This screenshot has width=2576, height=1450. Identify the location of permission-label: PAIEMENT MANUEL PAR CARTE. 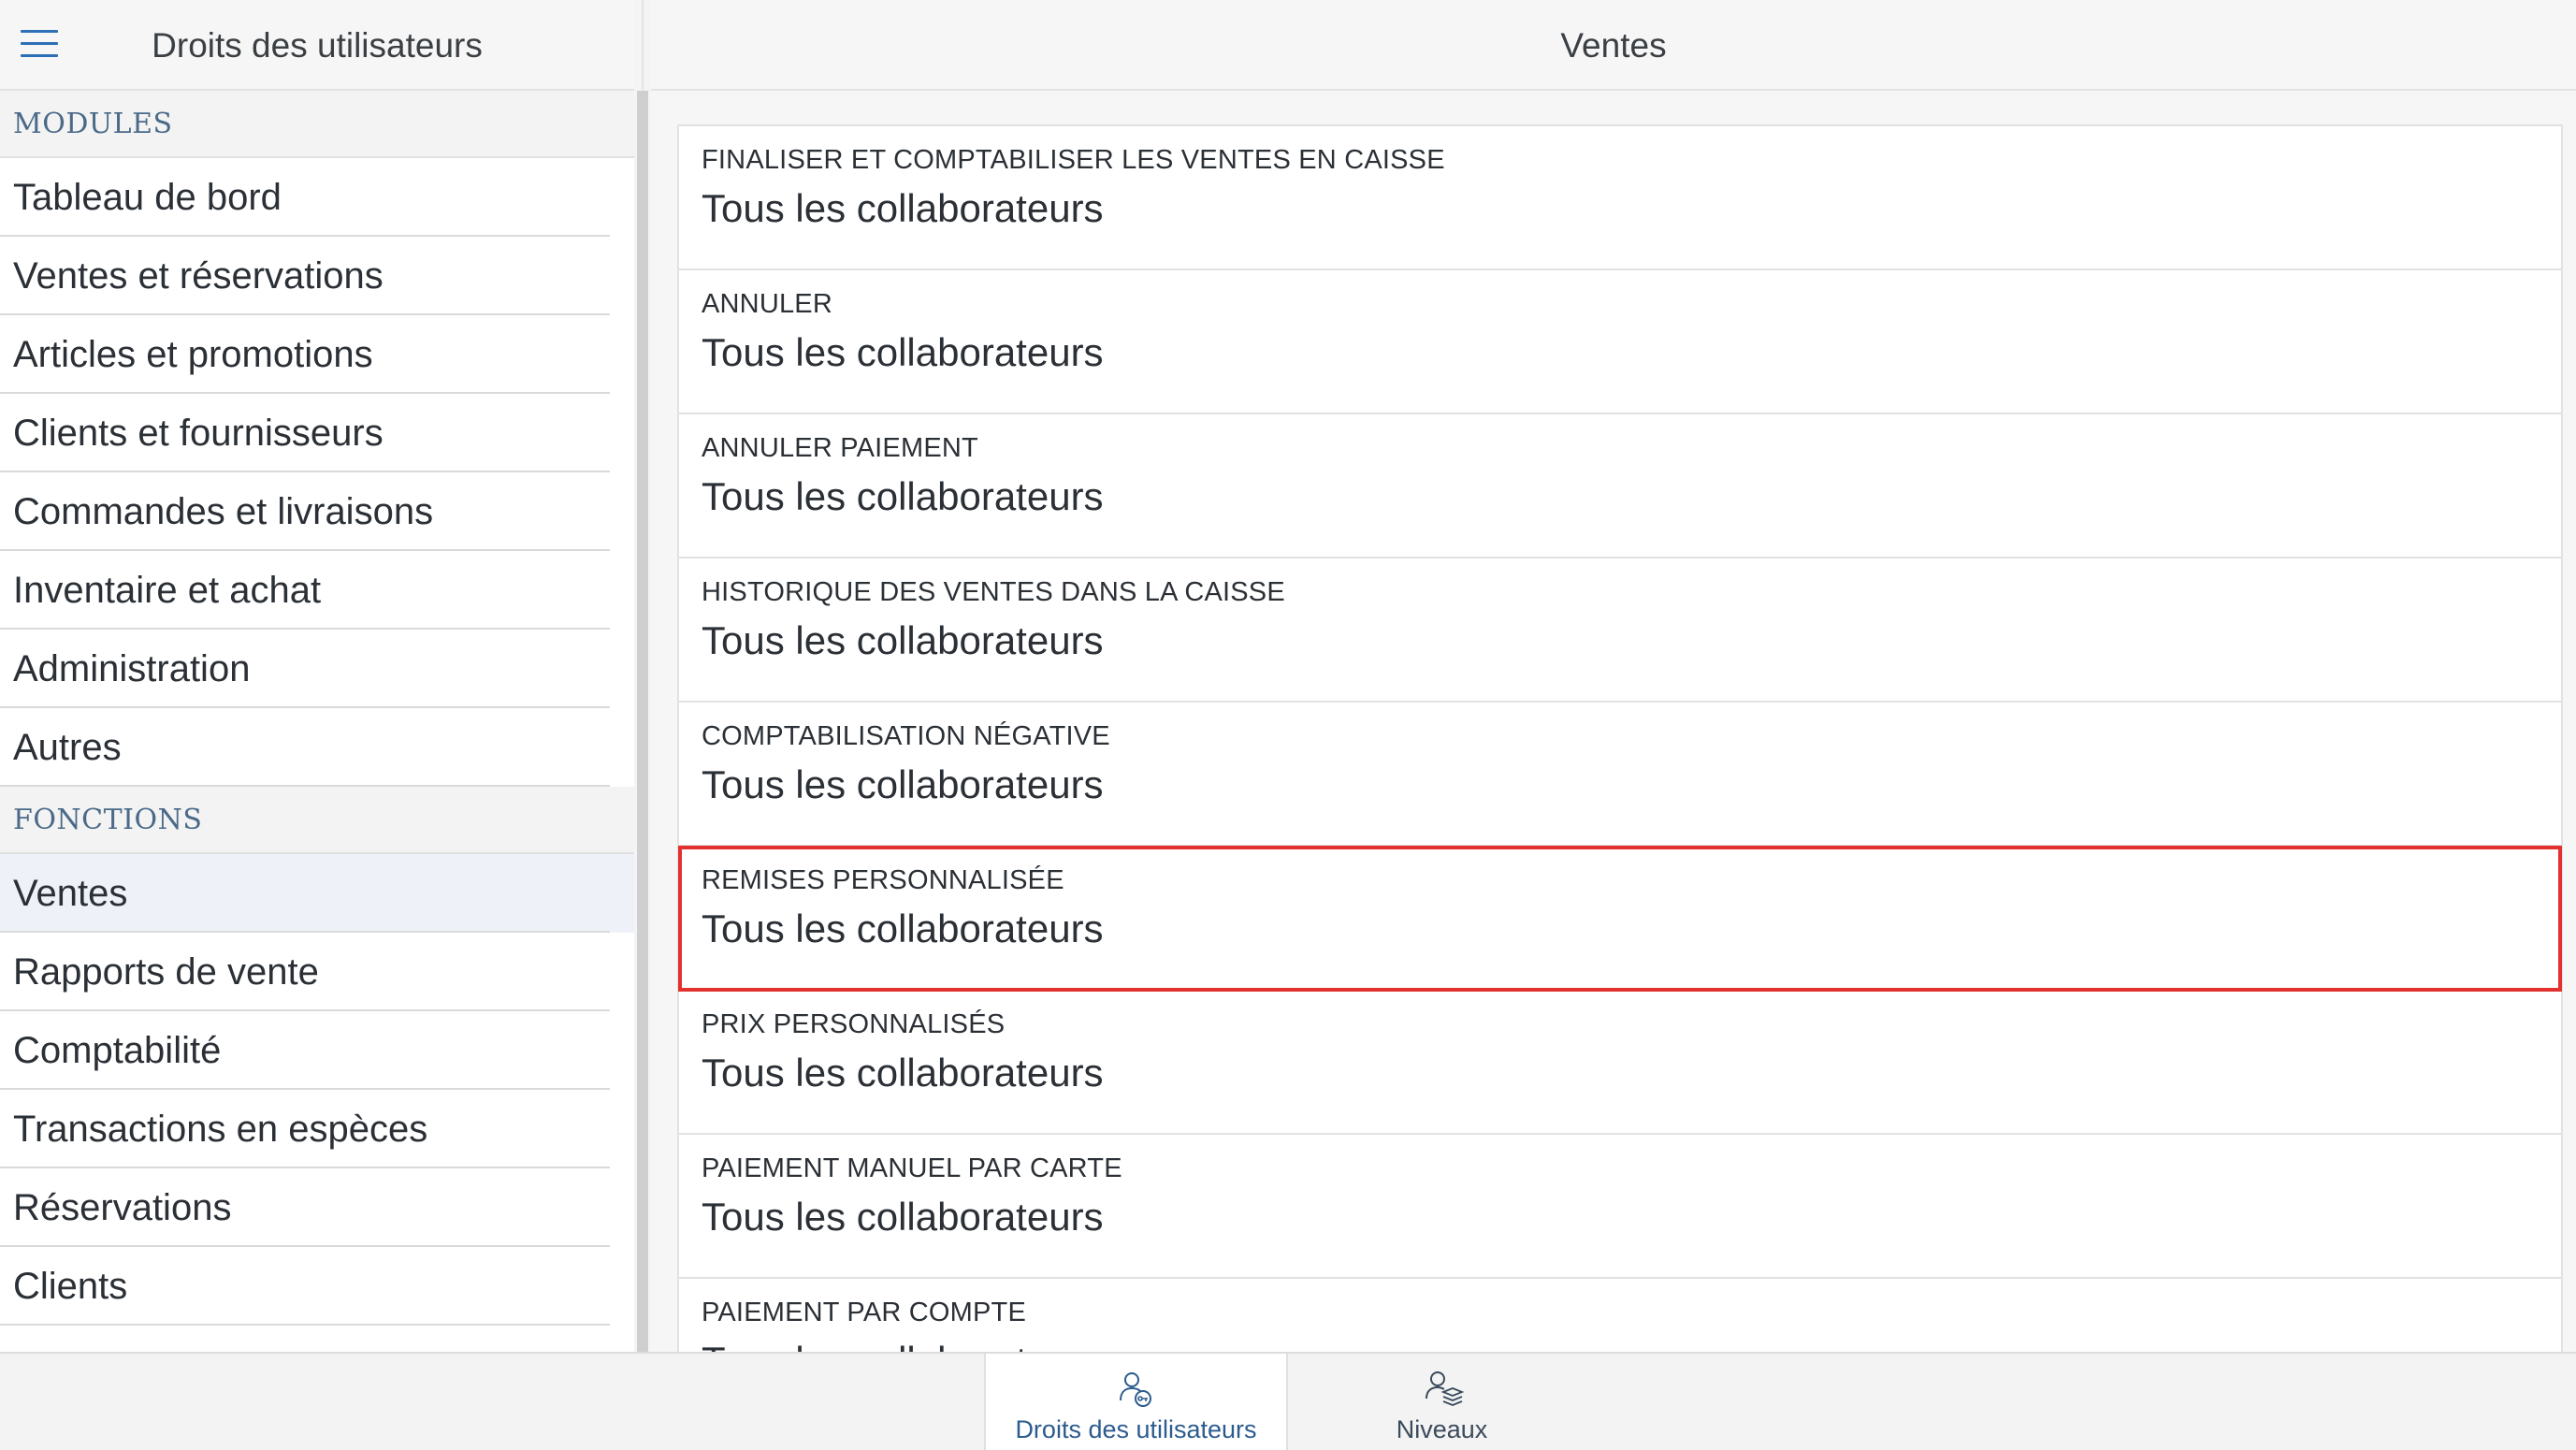
(912, 1168).